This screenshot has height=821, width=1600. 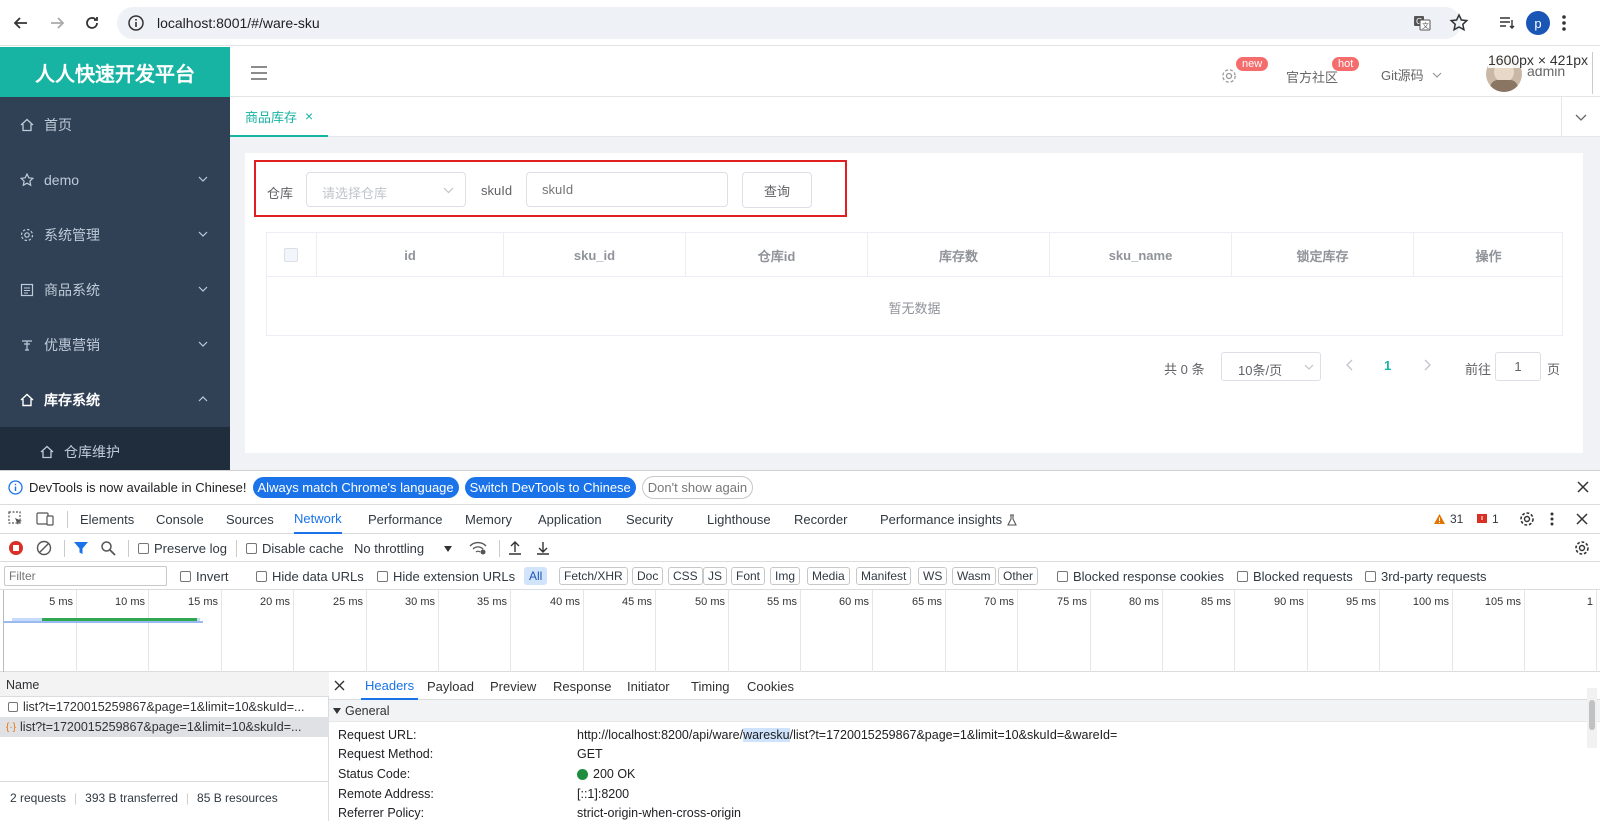 What do you see at coordinates (115, 345) in the screenshot?
I see `menu-item-coupon: 优惠营销` at bounding box center [115, 345].